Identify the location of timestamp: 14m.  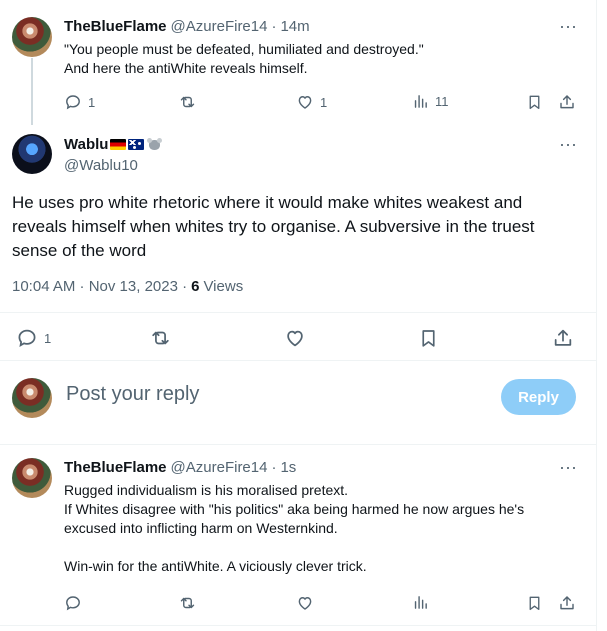
(294, 26).